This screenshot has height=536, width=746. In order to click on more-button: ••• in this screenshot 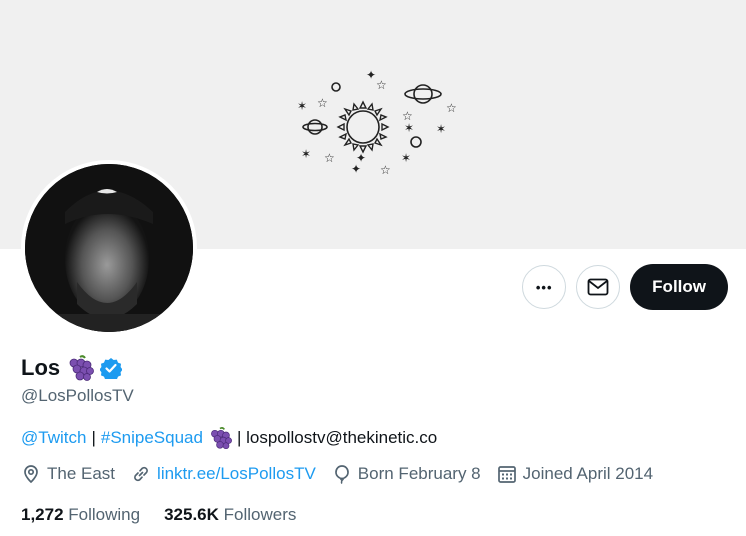, I will do `click(544, 287)`.